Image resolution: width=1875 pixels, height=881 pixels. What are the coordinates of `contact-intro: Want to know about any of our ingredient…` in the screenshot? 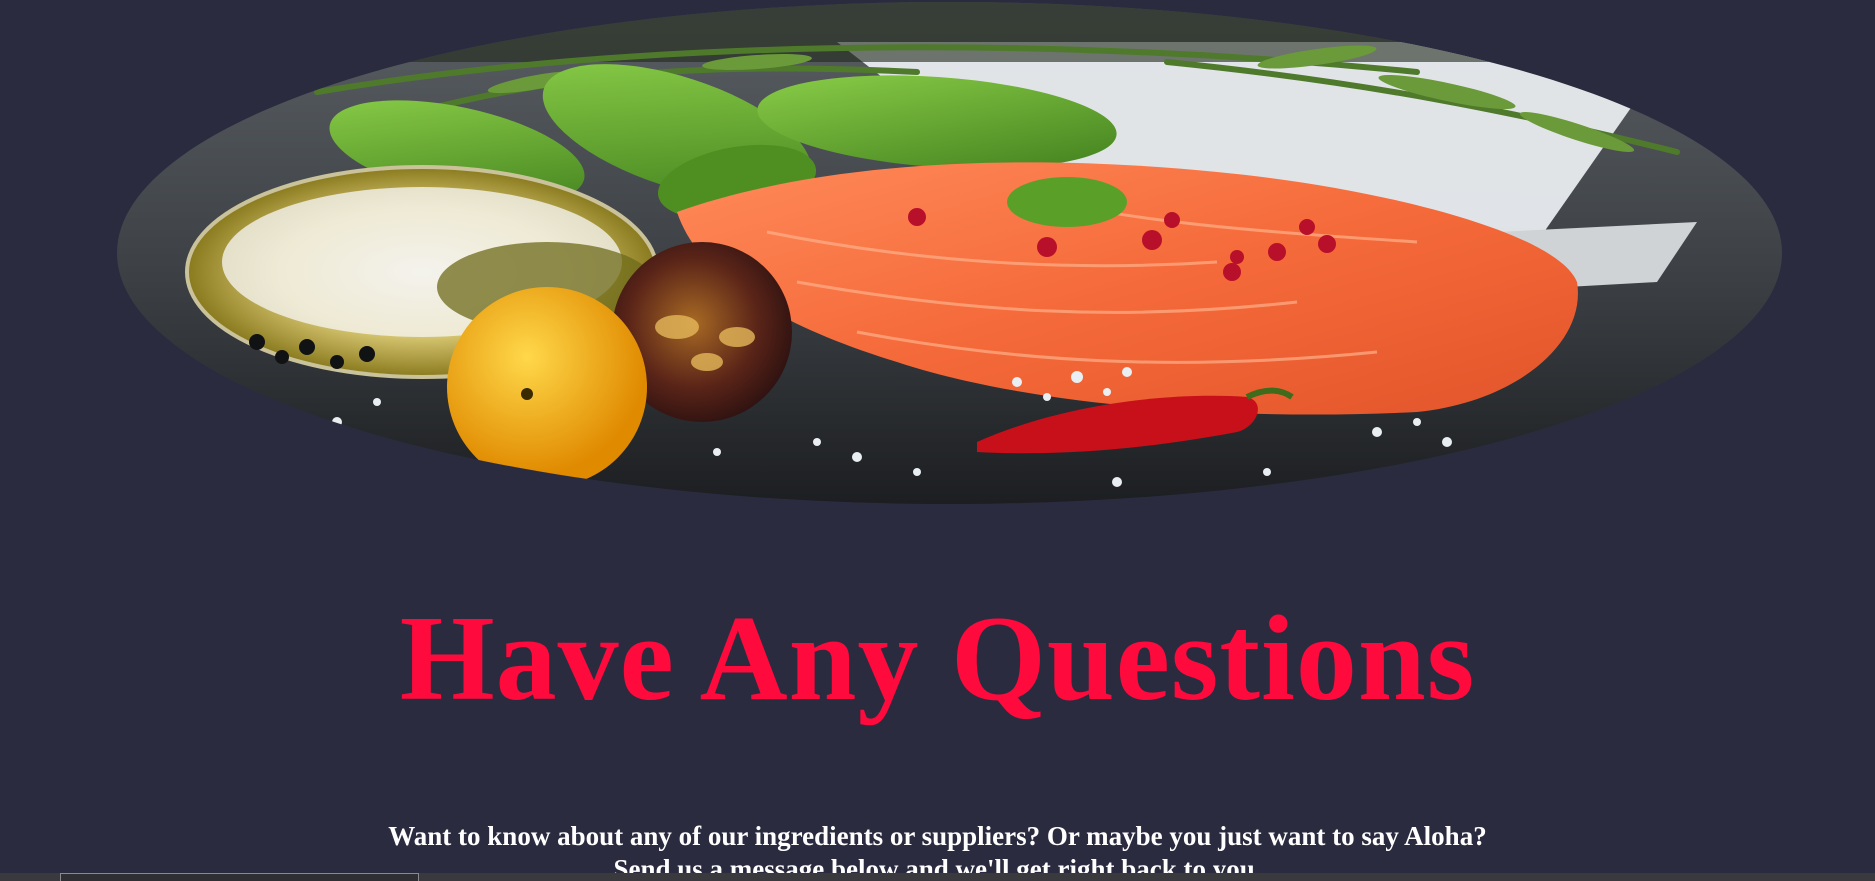 It's located at (937, 850).